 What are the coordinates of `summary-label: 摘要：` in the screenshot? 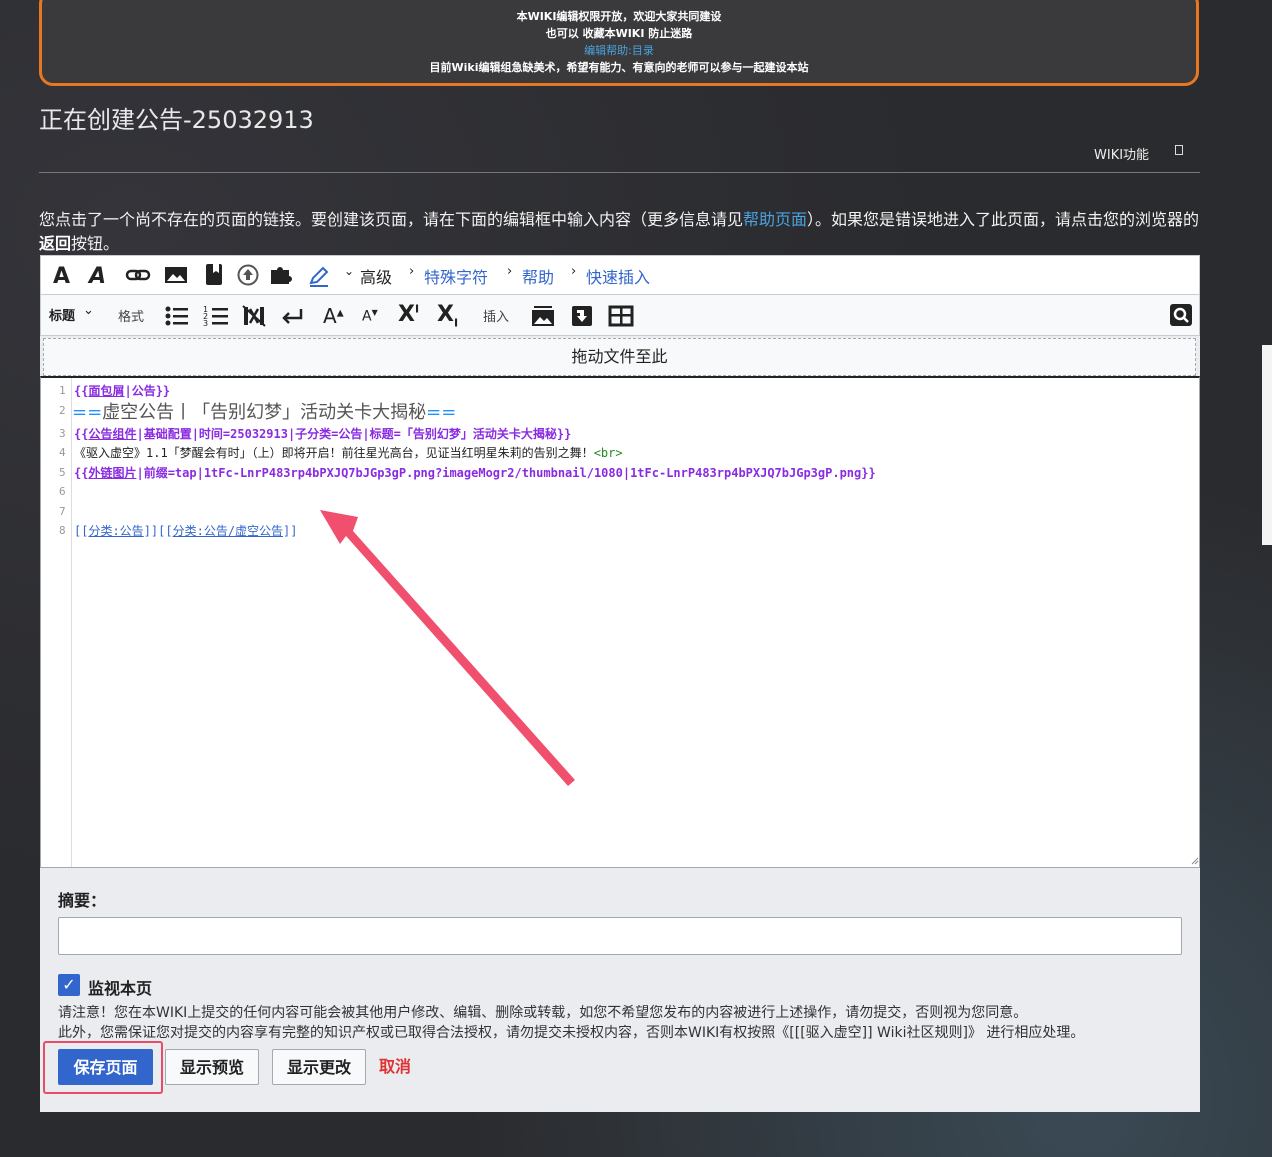 It's located at (82, 900).